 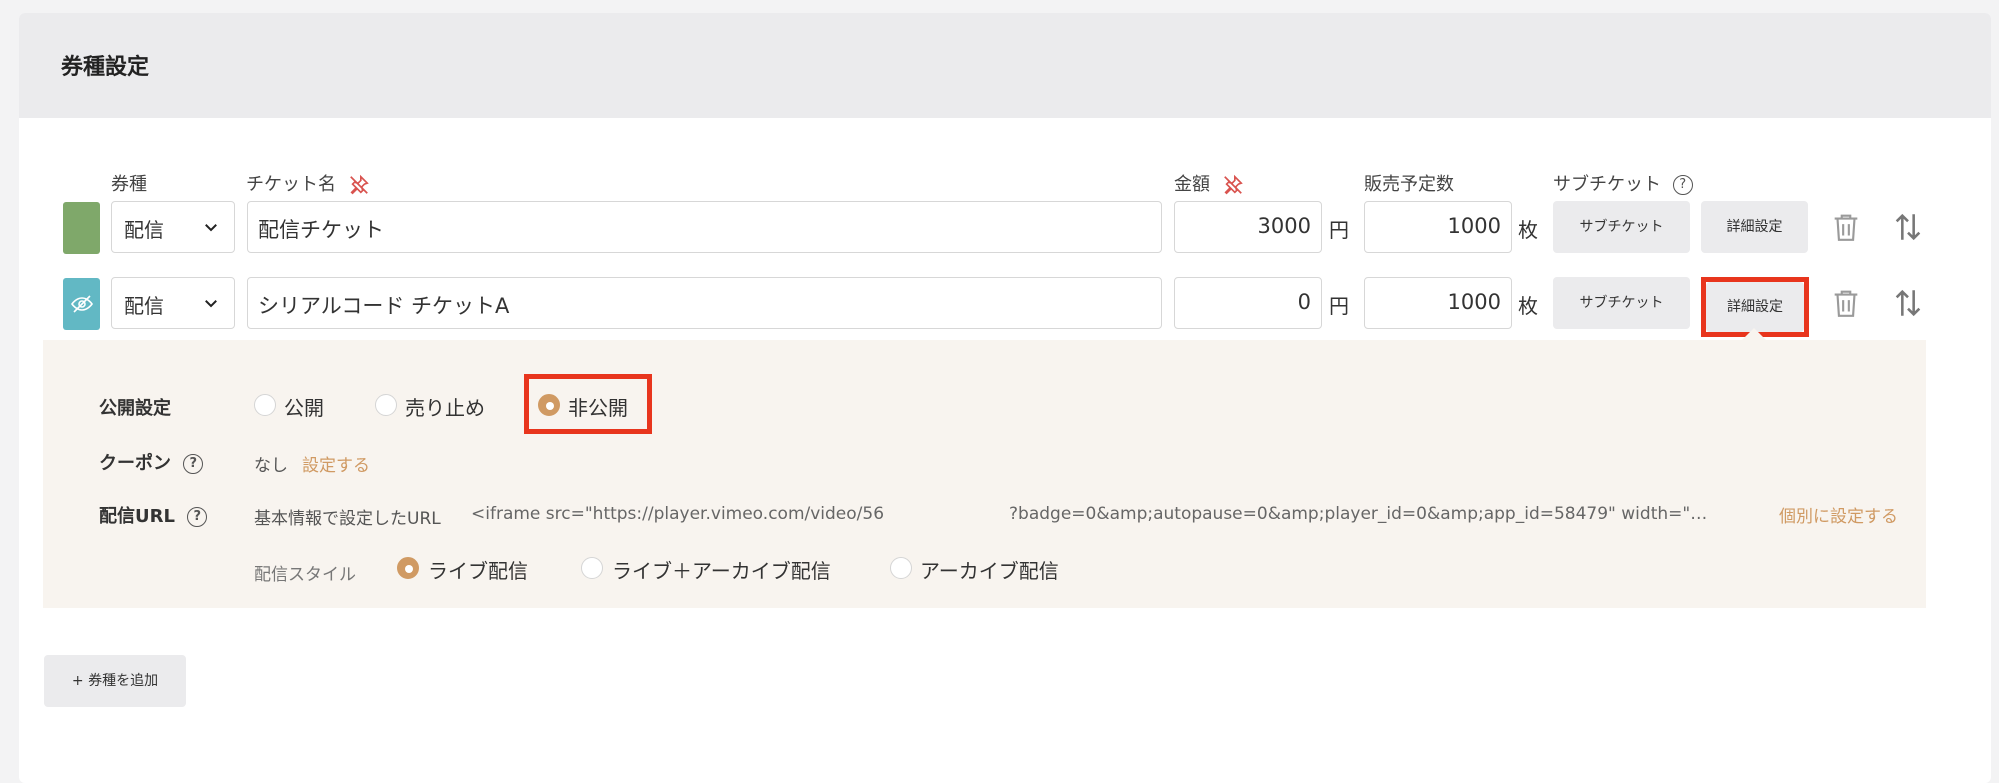 What do you see at coordinates (704, 227) in the screenshot?
I see `ticket-name-input: 配信チケット` at bounding box center [704, 227].